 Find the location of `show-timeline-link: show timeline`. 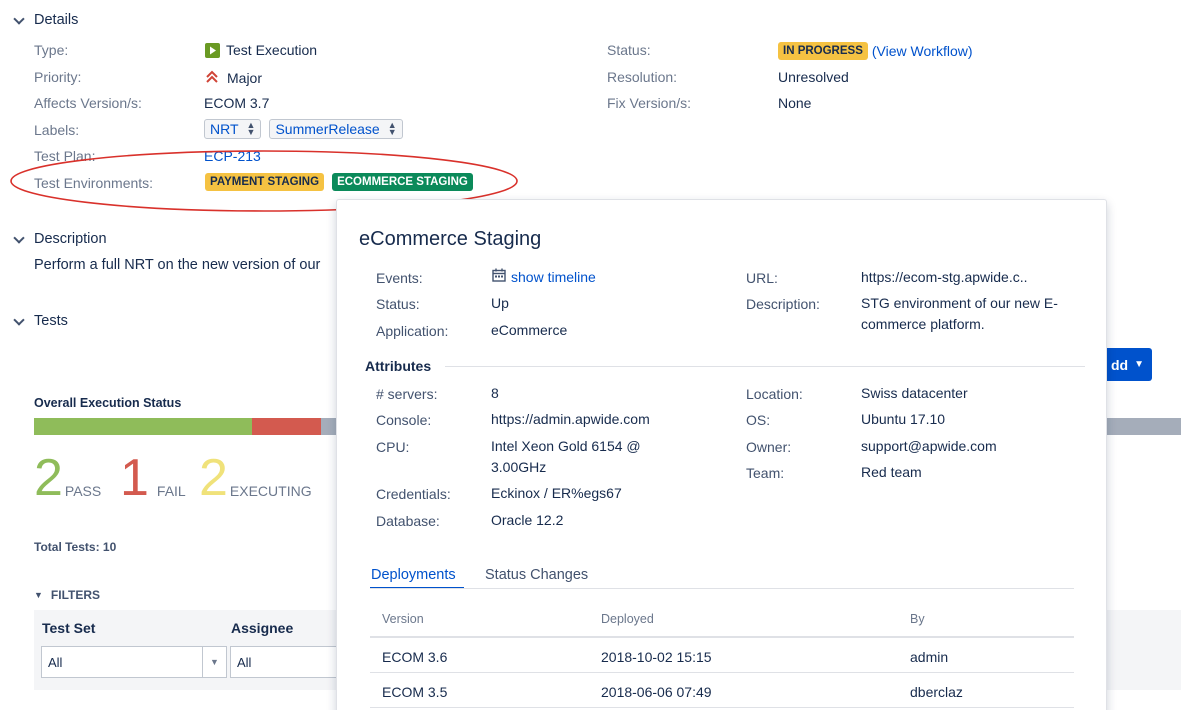

show-timeline-link: show timeline is located at coordinates (553, 277).